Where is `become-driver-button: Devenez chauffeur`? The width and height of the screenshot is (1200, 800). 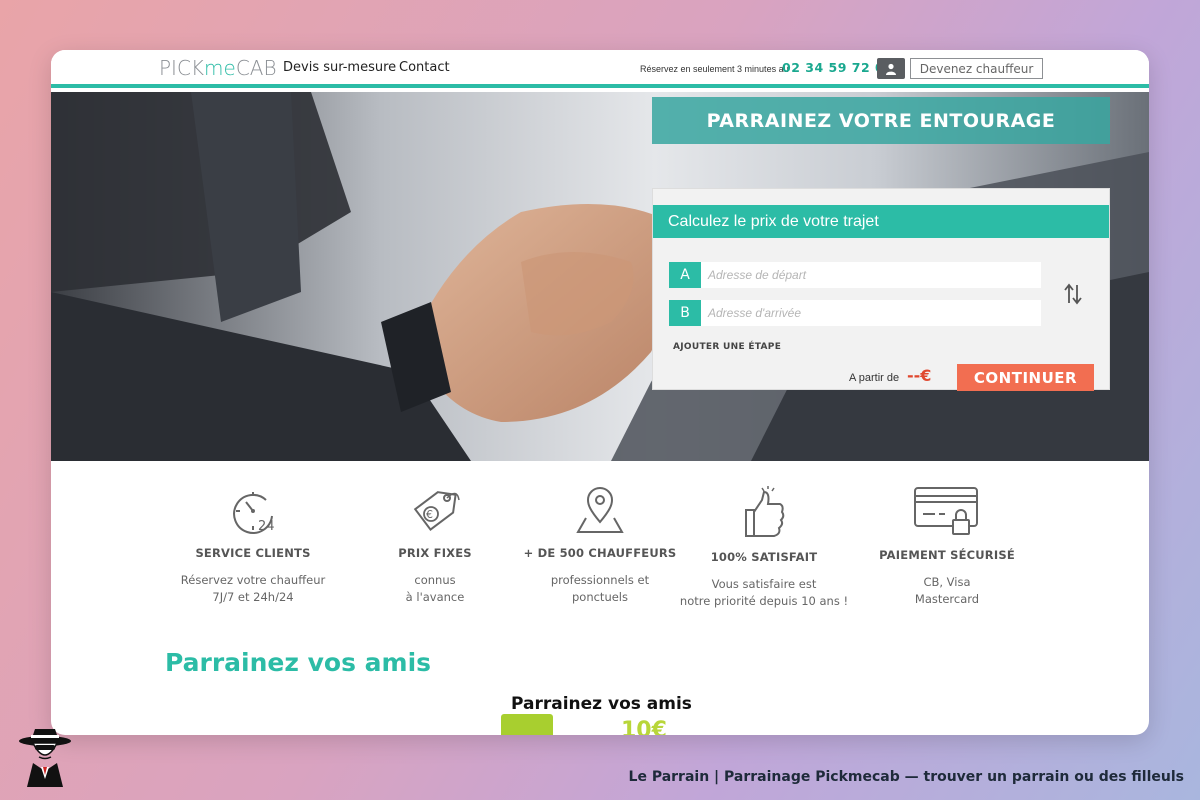
become-driver-button: Devenez chauffeur is located at coordinates (976, 68).